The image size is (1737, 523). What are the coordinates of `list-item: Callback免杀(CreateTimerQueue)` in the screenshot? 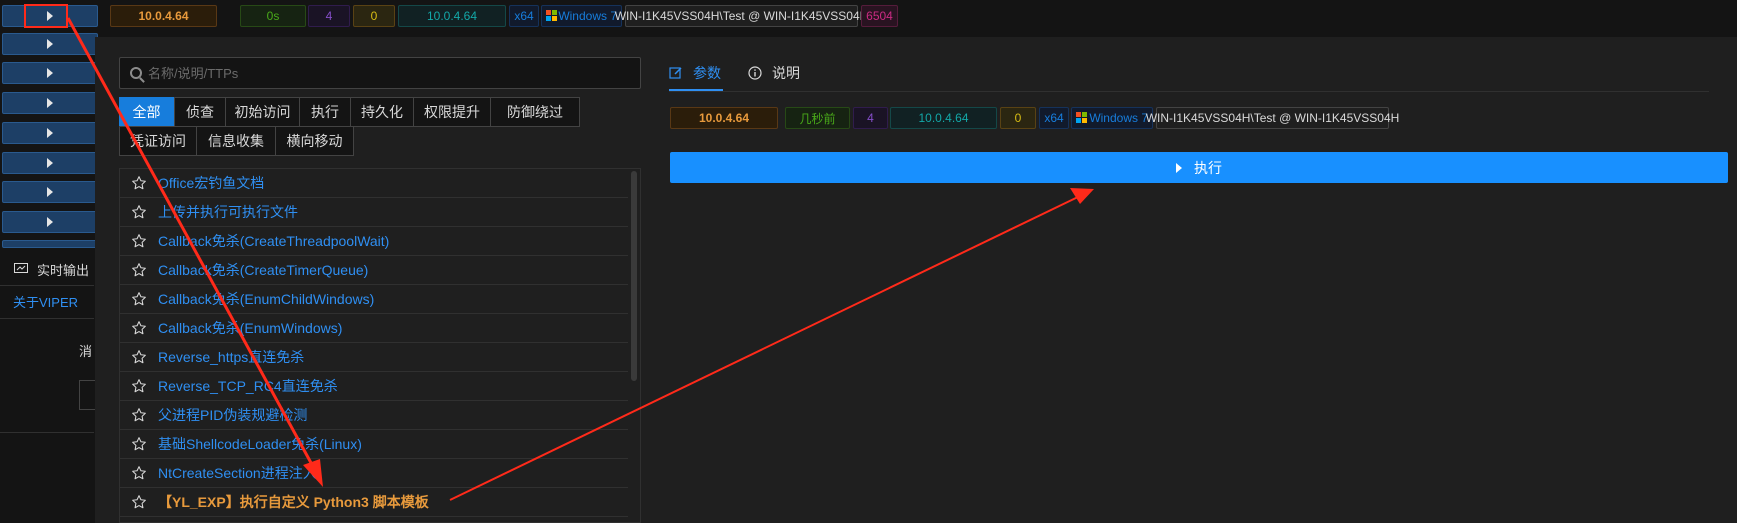 It's located at (374, 270).